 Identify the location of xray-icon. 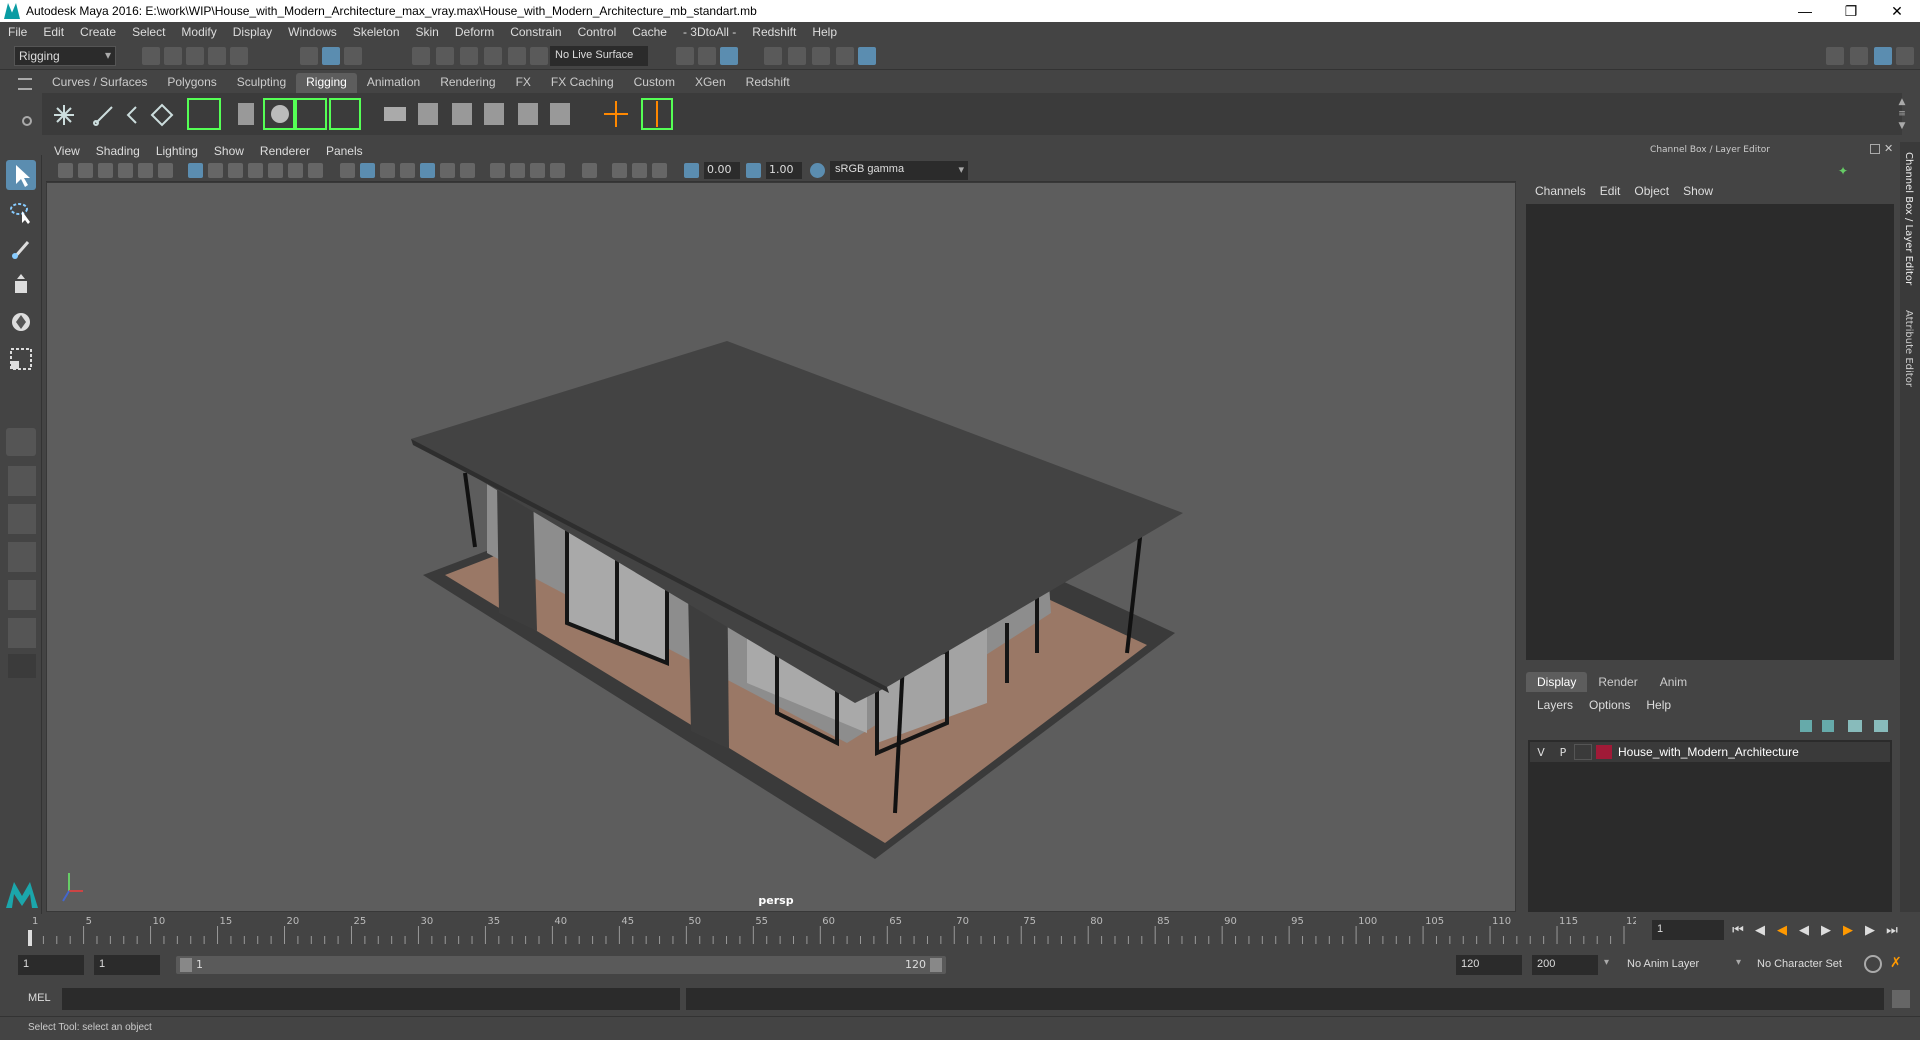
(619, 170).